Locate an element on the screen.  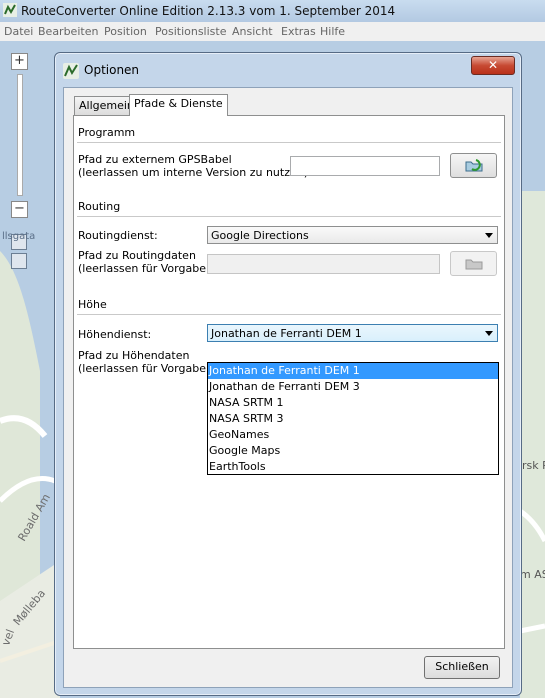
menu-positionsliste: Positionsliste is located at coordinates (190, 31).